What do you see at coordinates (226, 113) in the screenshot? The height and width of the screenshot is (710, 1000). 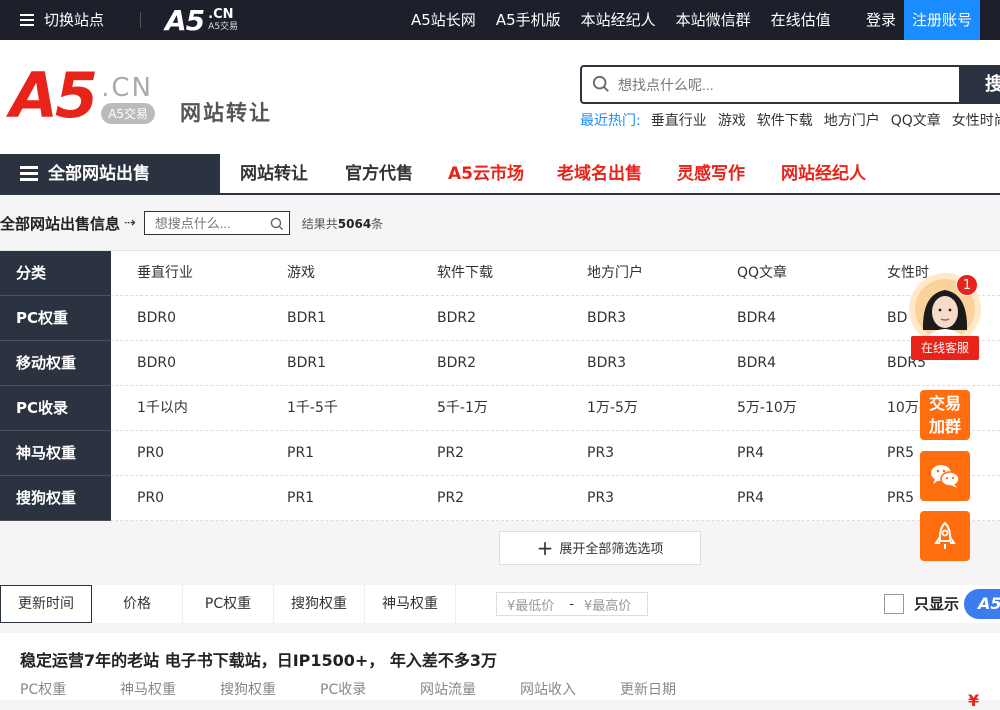 I see `page-title: 网站转让` at bounding box center [226, 113].